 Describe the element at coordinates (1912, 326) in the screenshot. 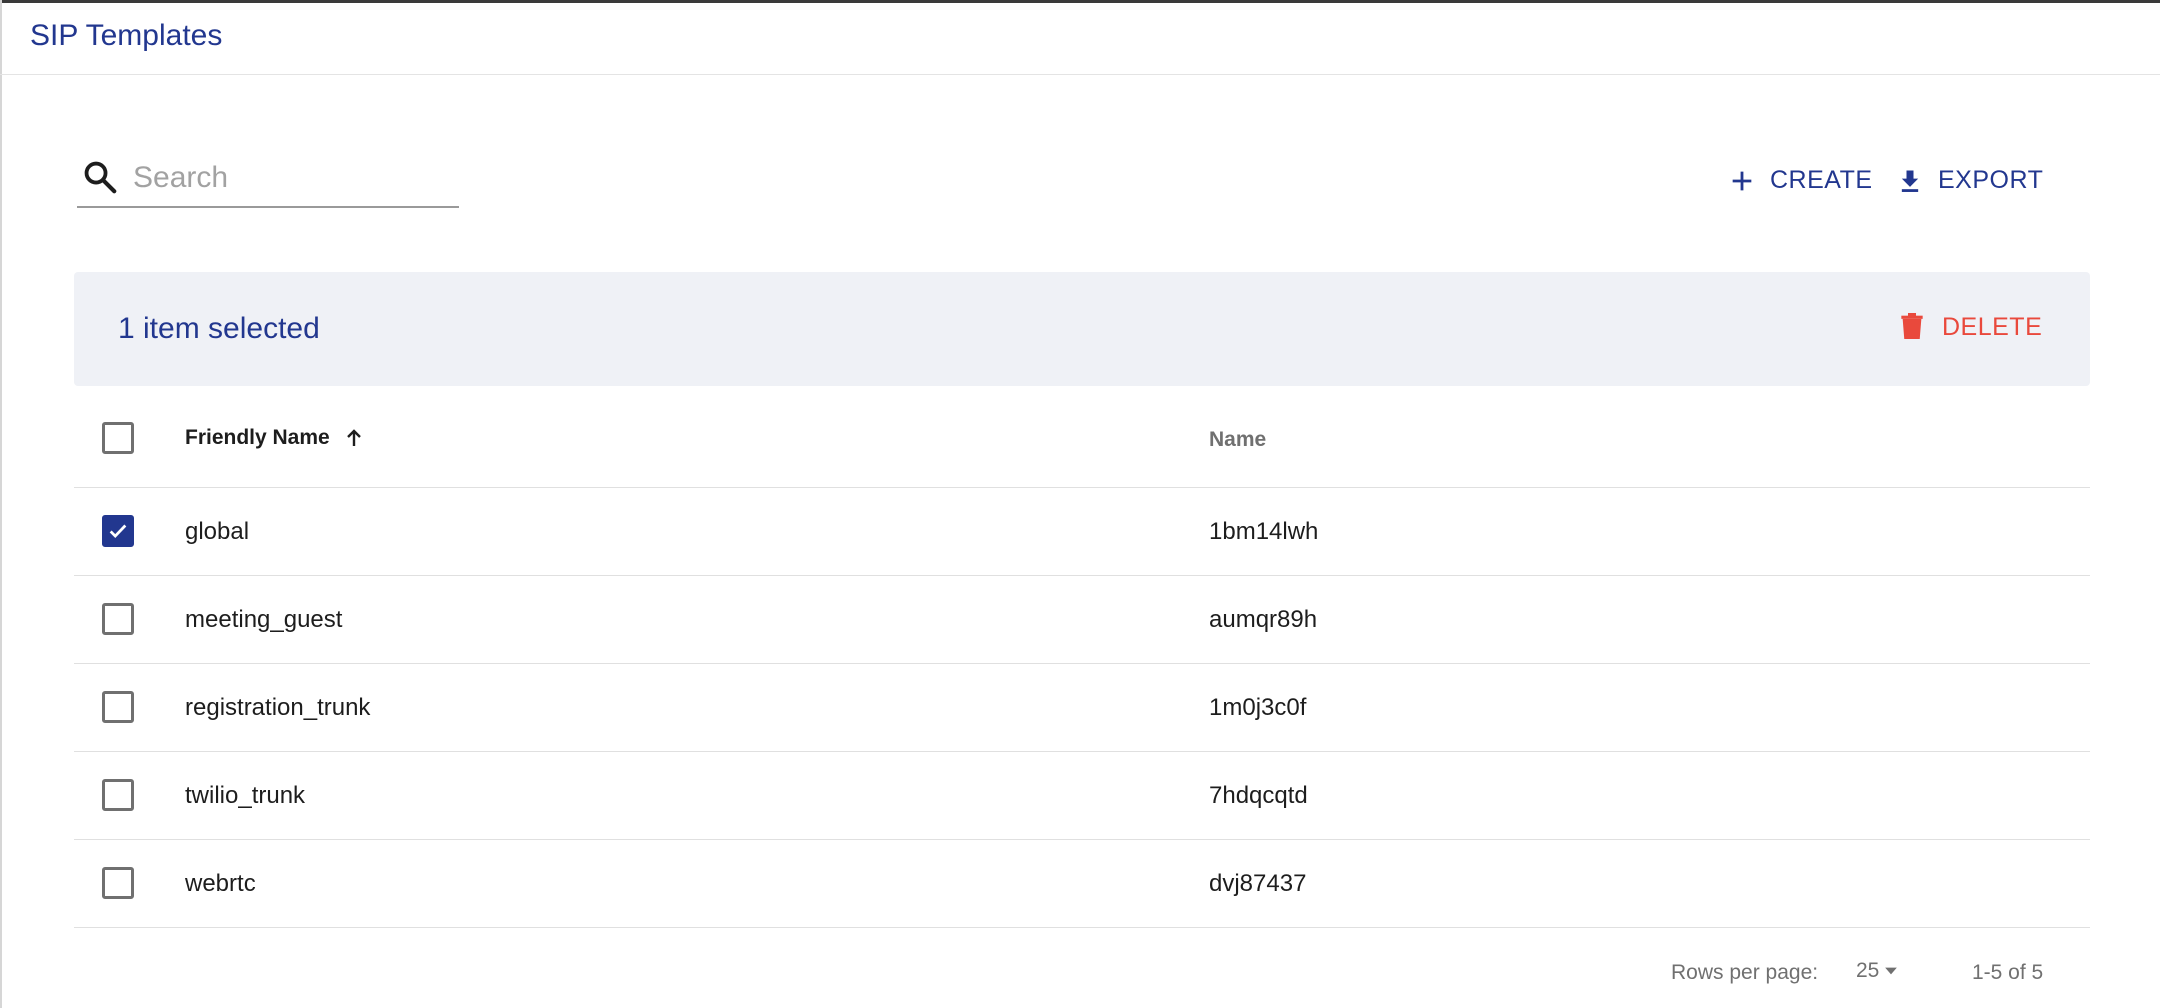

I see `trash-icon` at that location.